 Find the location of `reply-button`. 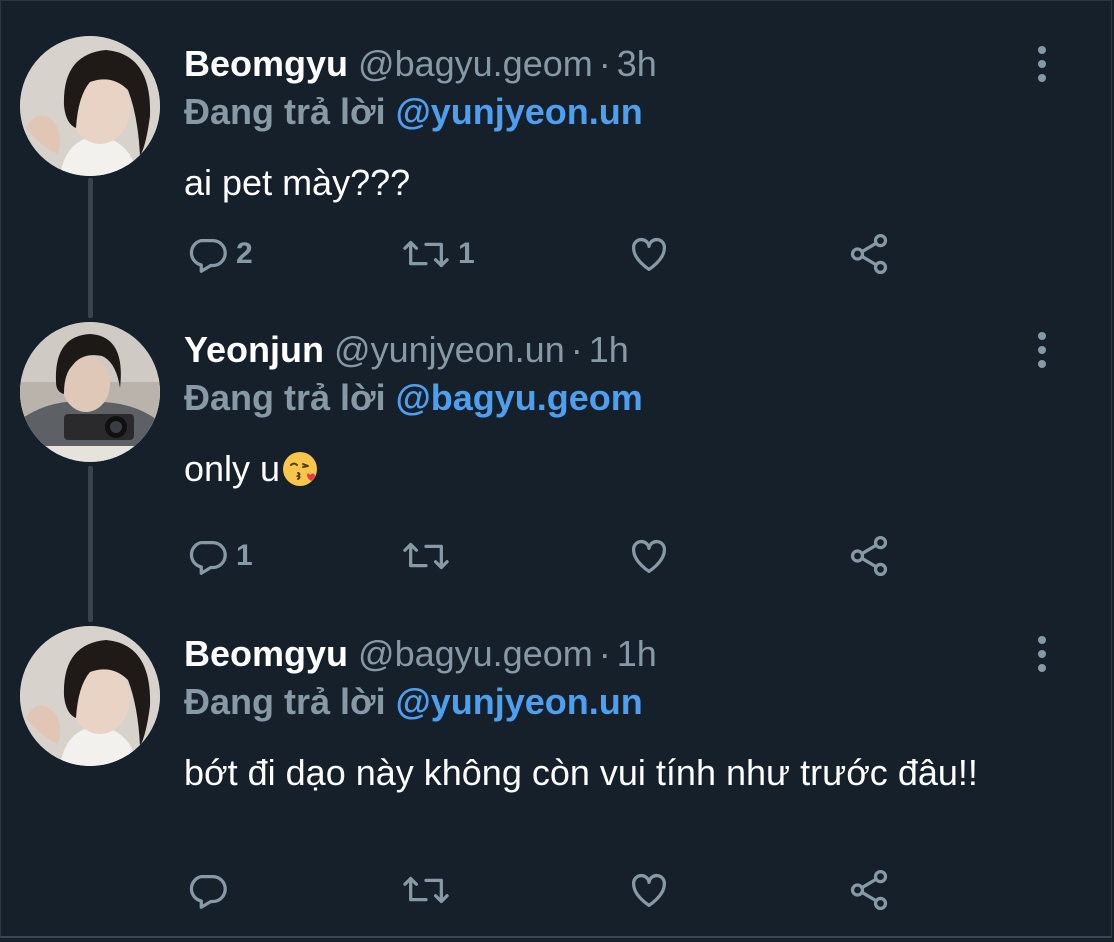

reply-button is located at coordinates (210, 890).